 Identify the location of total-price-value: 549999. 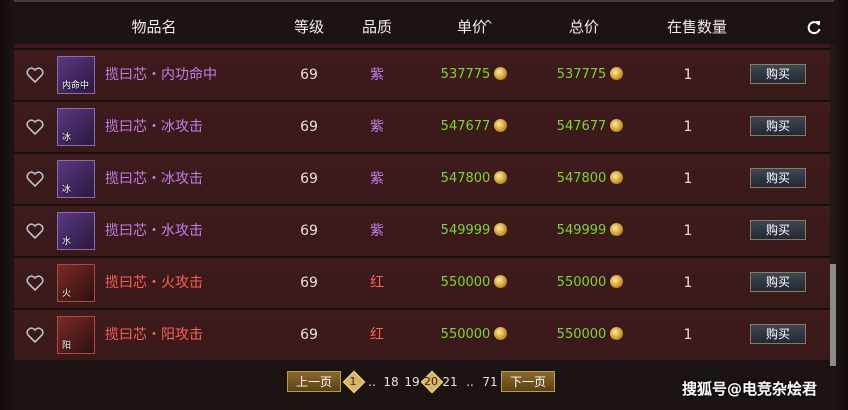
(581, 230).